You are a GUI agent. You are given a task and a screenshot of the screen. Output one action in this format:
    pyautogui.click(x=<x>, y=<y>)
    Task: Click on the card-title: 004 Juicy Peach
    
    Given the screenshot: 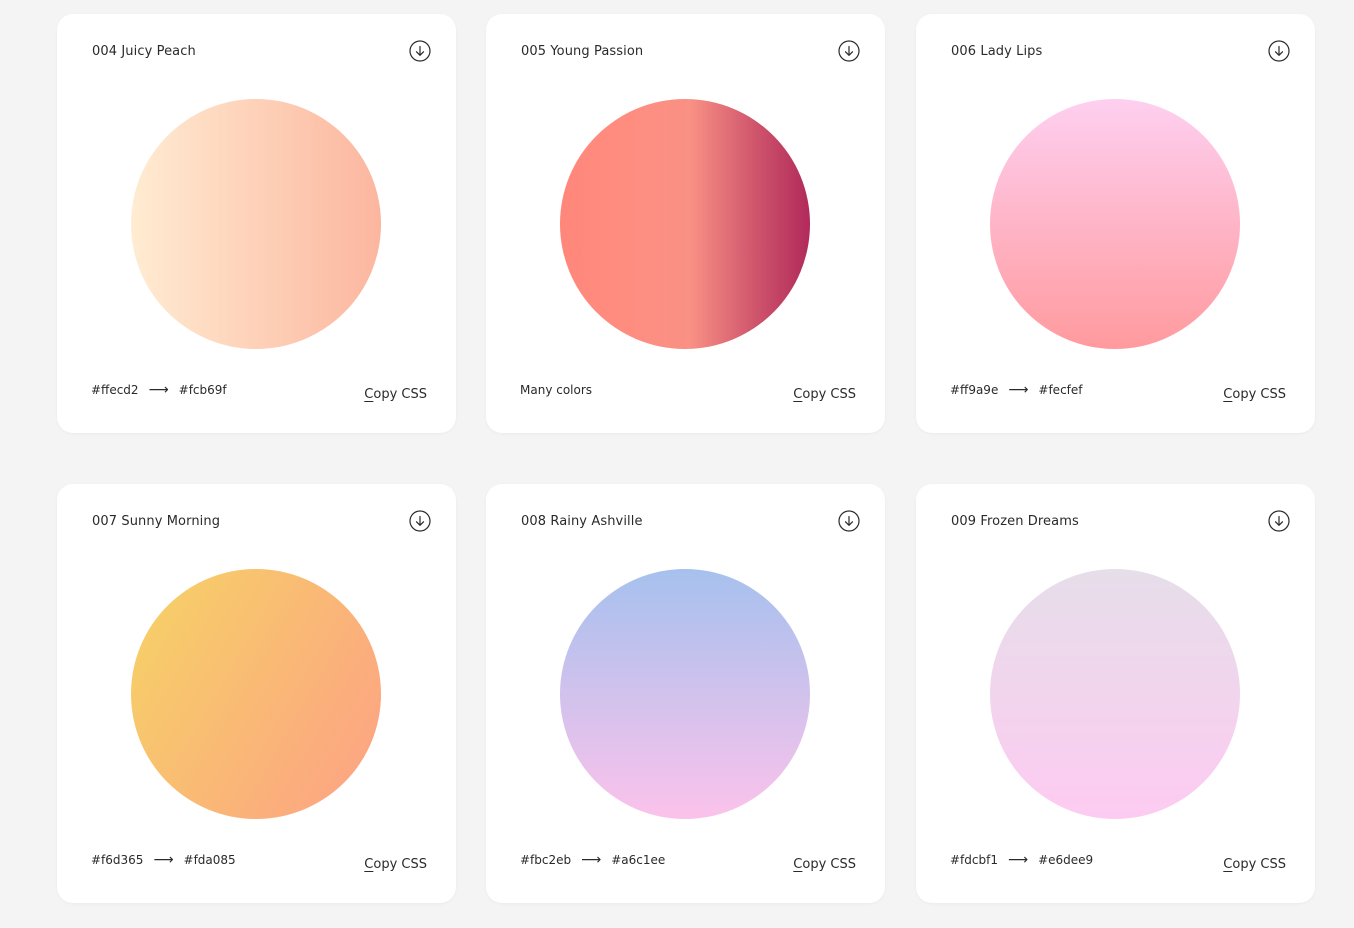 What is the action you would take?
    pyautogui.click(x=144, y=51)
    